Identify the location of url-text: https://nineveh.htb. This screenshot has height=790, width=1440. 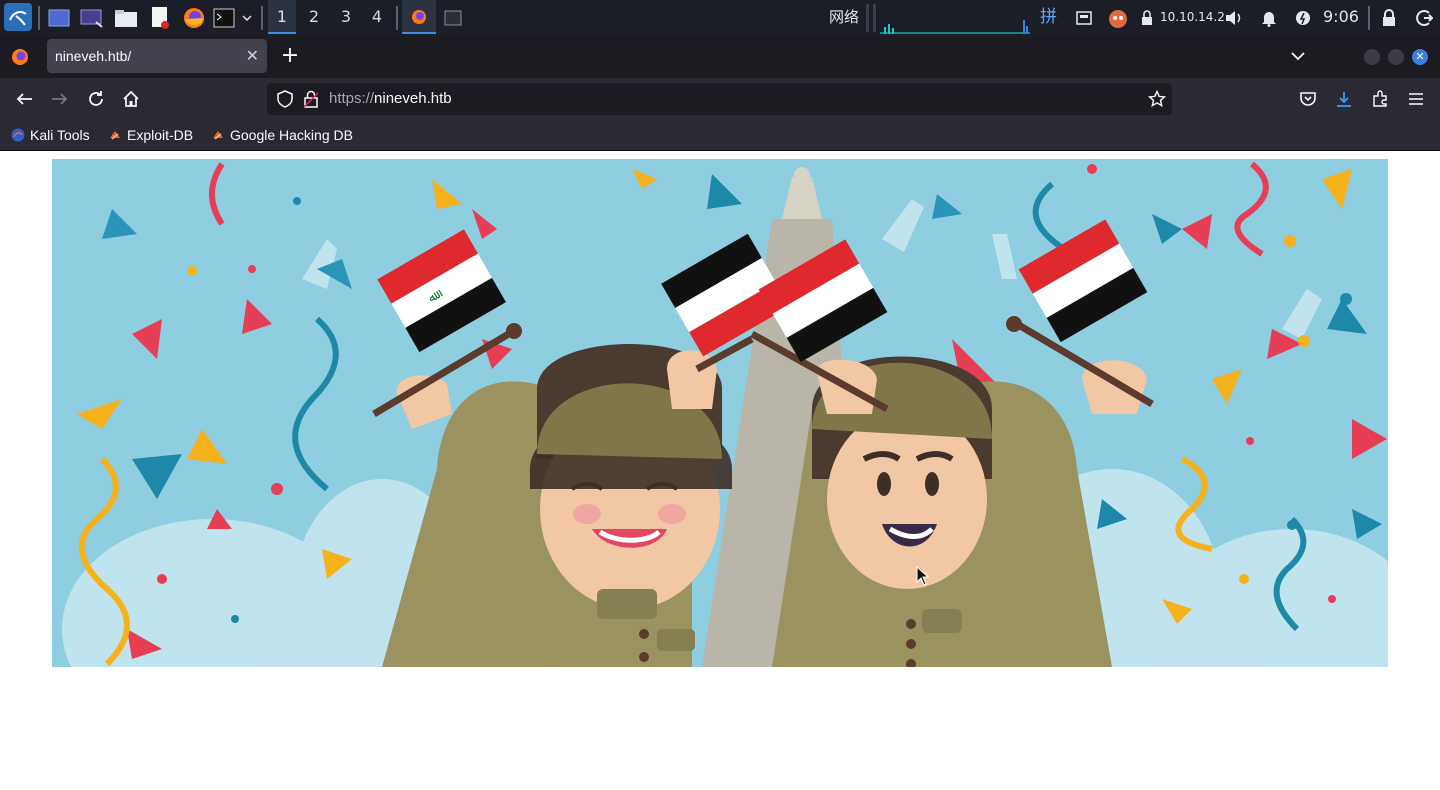
(390, 99).